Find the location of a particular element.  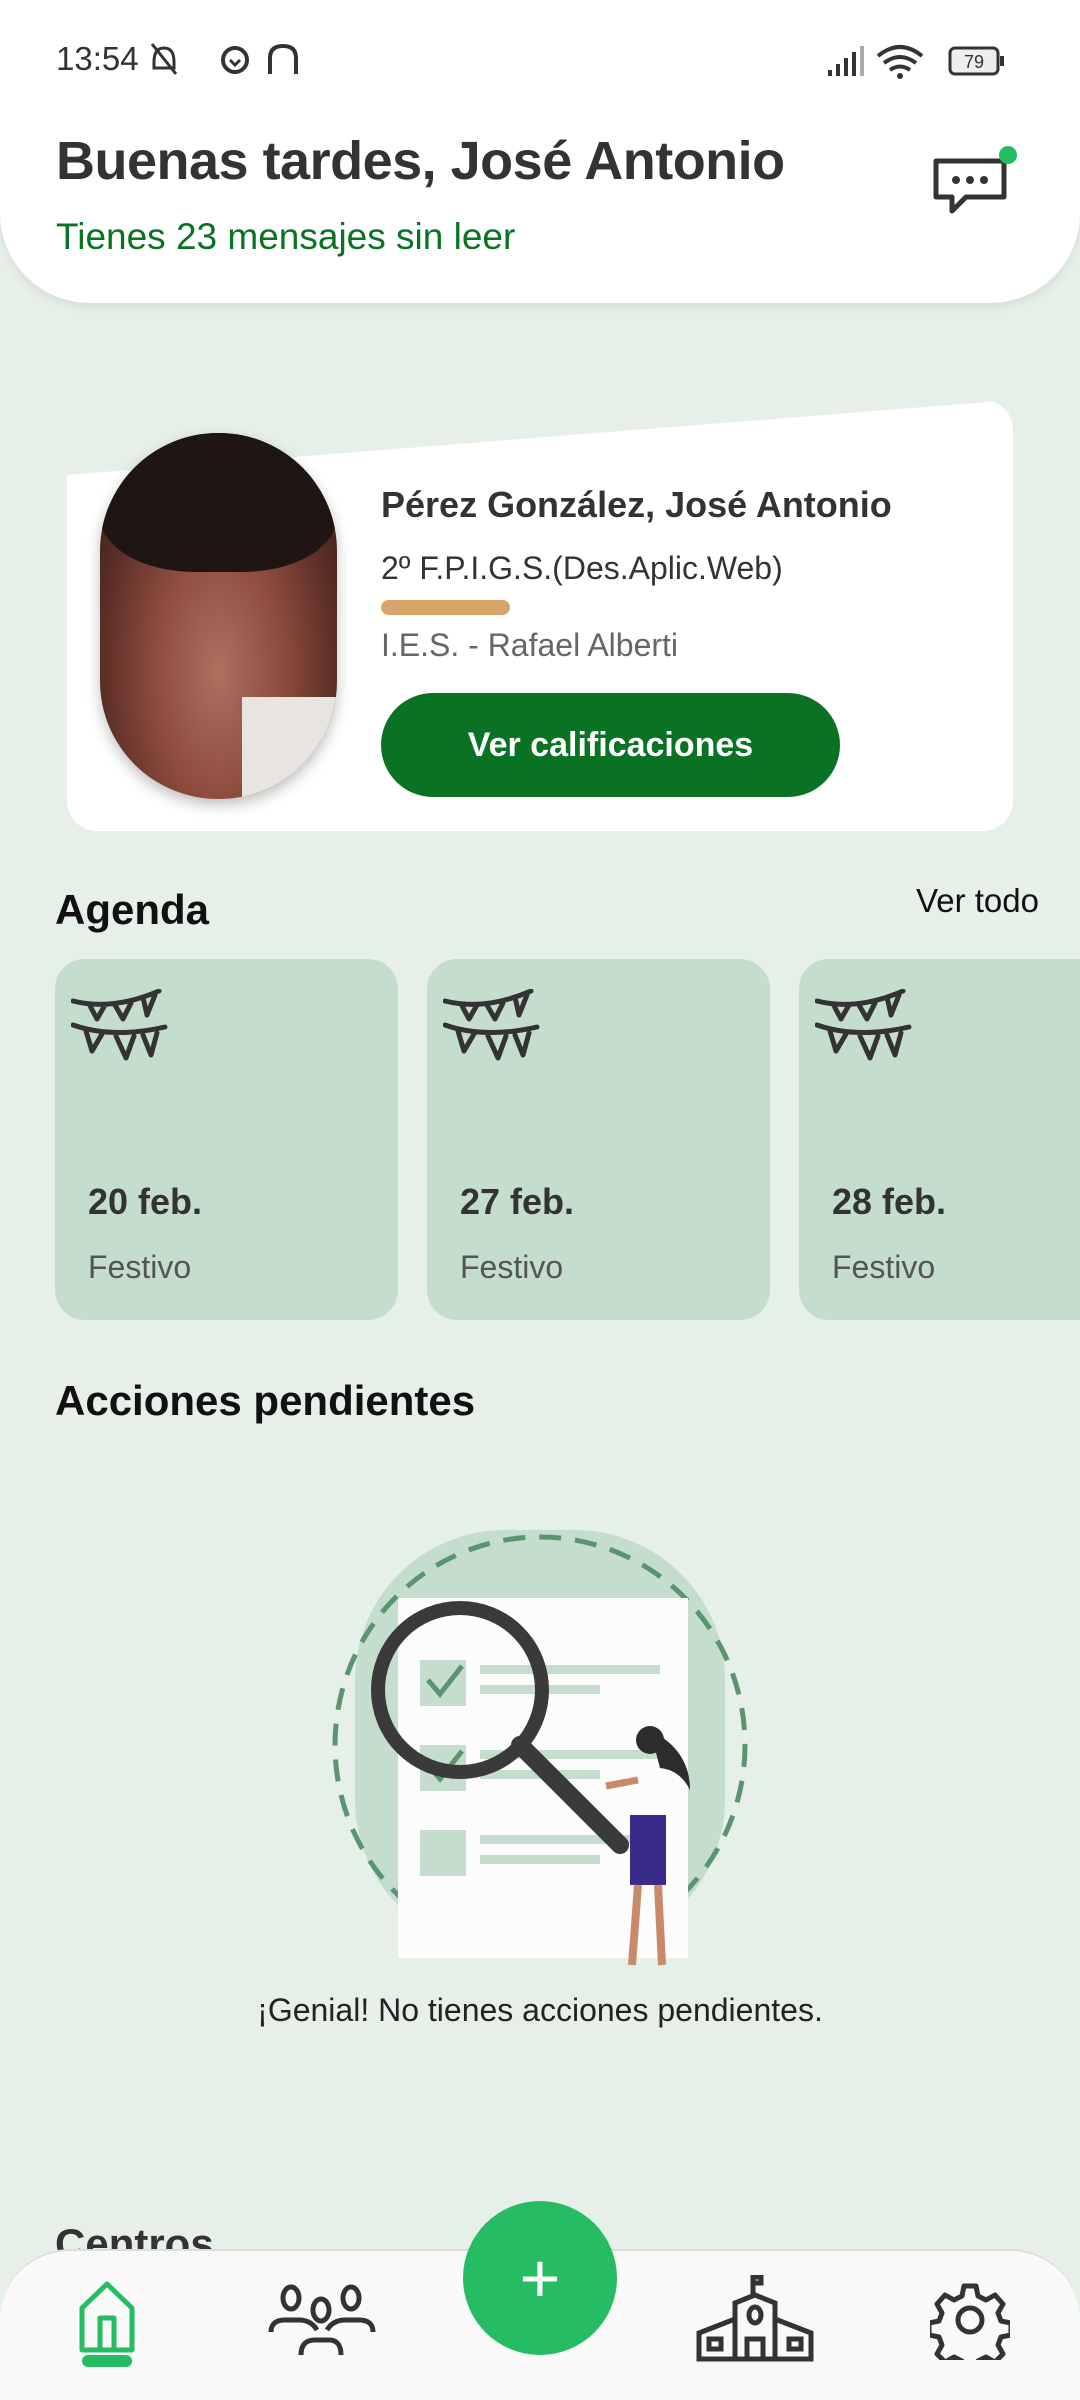

nav-settings is located at coordinates (970, 2320).